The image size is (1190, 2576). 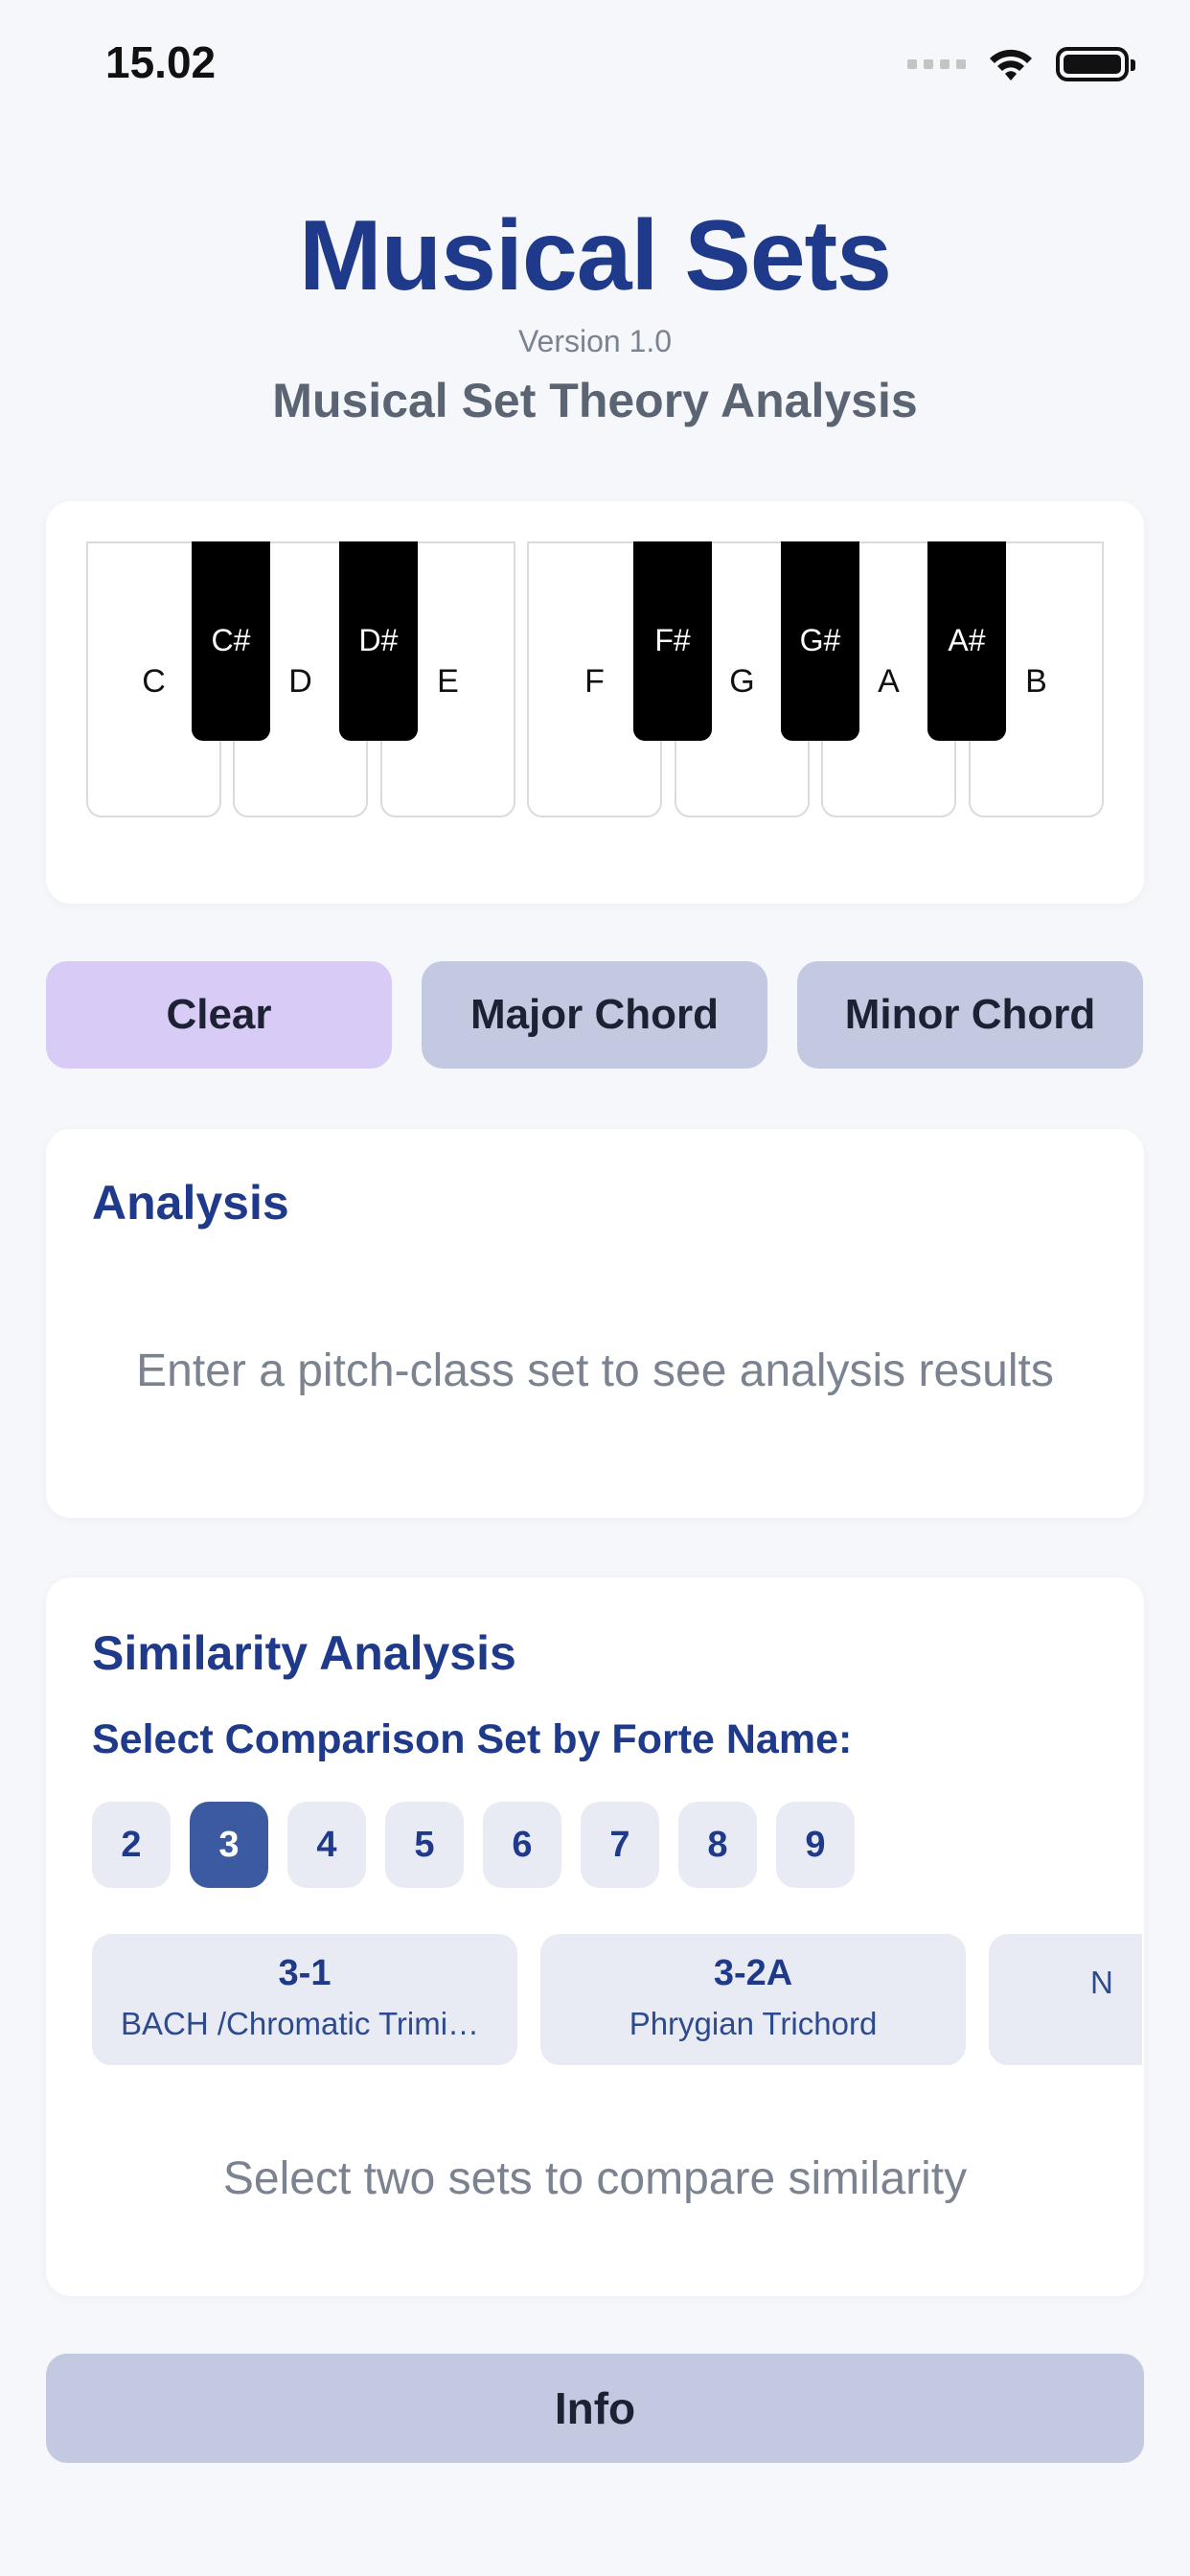 What do you see at coordinates (522, 1845) in the screenshot?
I see `cardinality-chip: 6` at bounding box center [522, 1845].